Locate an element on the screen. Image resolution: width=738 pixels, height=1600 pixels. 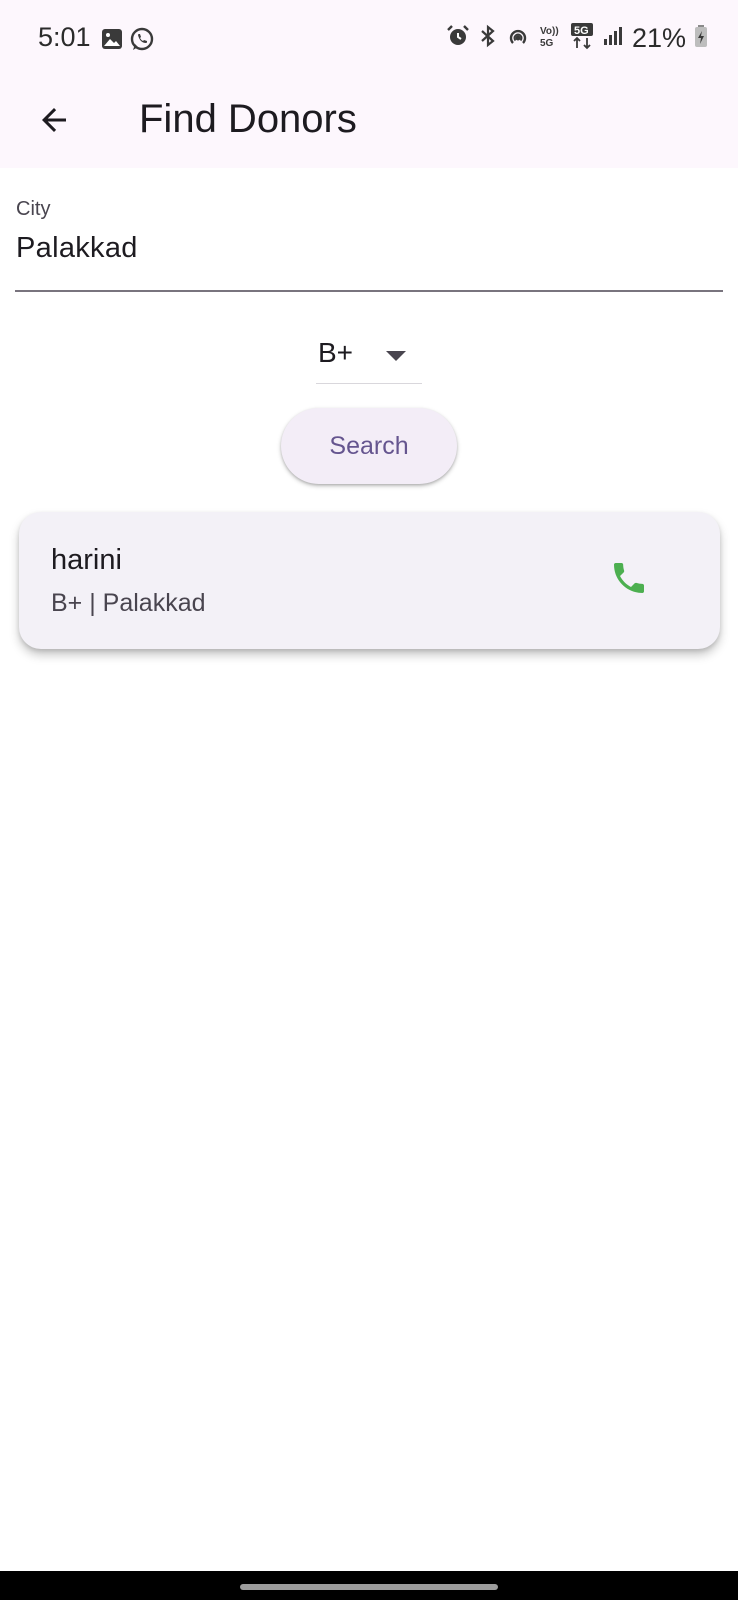
donor-details: B+ | Palakkad is located at coordinates (128, 603).